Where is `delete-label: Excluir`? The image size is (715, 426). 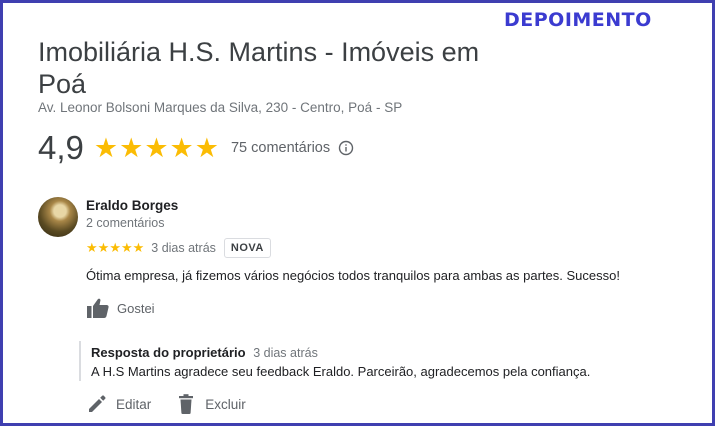
delete-label: Excluir is located at coordinates (225, 404).